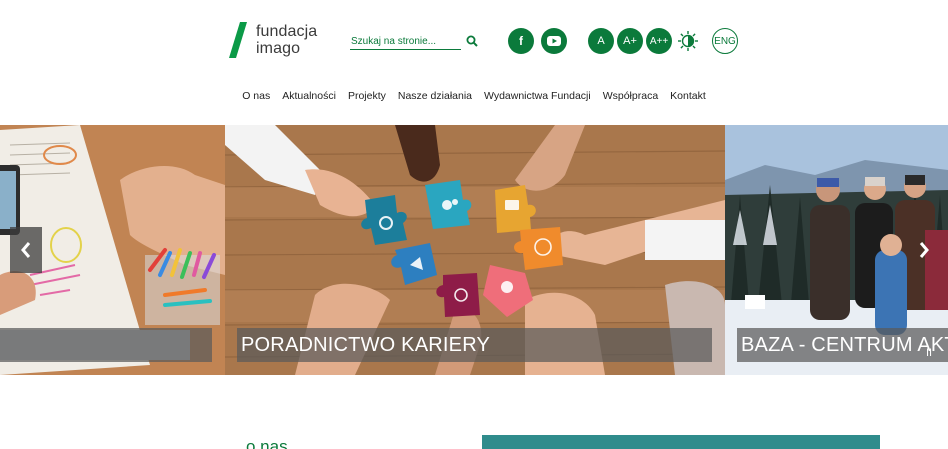 The image size is (948, 449). I want to click on about-section-title: o nas, so click(267, 443).